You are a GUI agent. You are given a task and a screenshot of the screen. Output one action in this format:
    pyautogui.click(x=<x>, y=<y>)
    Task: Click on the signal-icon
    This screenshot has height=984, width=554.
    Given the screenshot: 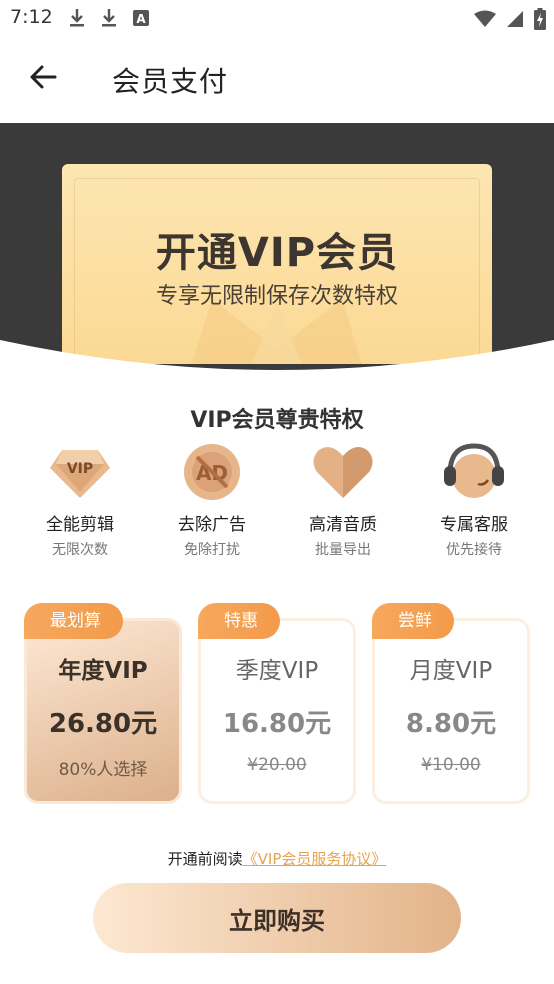 What is the action you would take?
    pyautogui.click(x=515, y=19)
    